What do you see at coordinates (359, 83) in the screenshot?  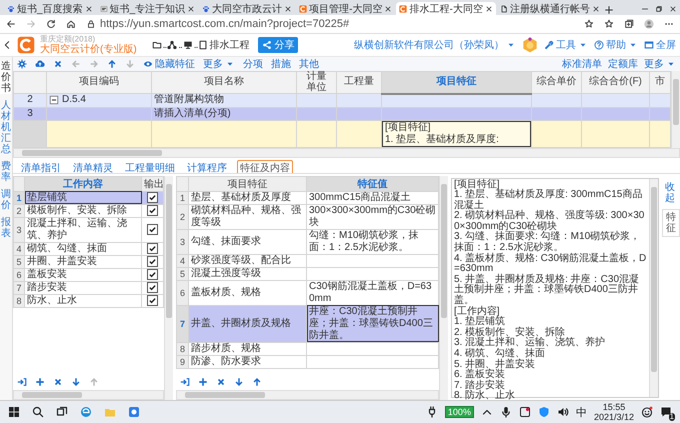 I see `column-header: 工程量` at bounding box center [359, 83].